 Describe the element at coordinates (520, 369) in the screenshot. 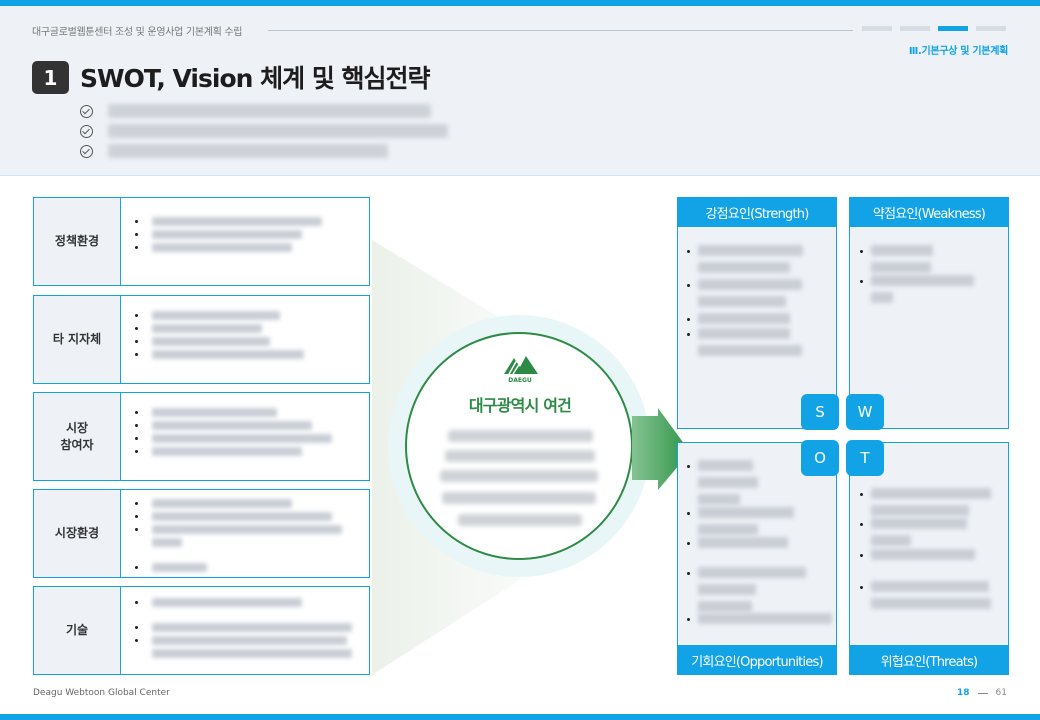

I see `daegu-logo: DAEGU` at that location.